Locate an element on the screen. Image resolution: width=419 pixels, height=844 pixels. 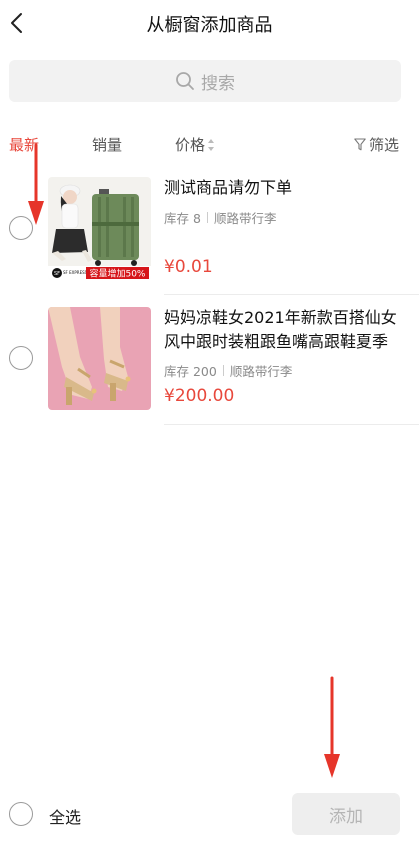
header: 从橱窗添加商品 is located at coordinates (209, 23).